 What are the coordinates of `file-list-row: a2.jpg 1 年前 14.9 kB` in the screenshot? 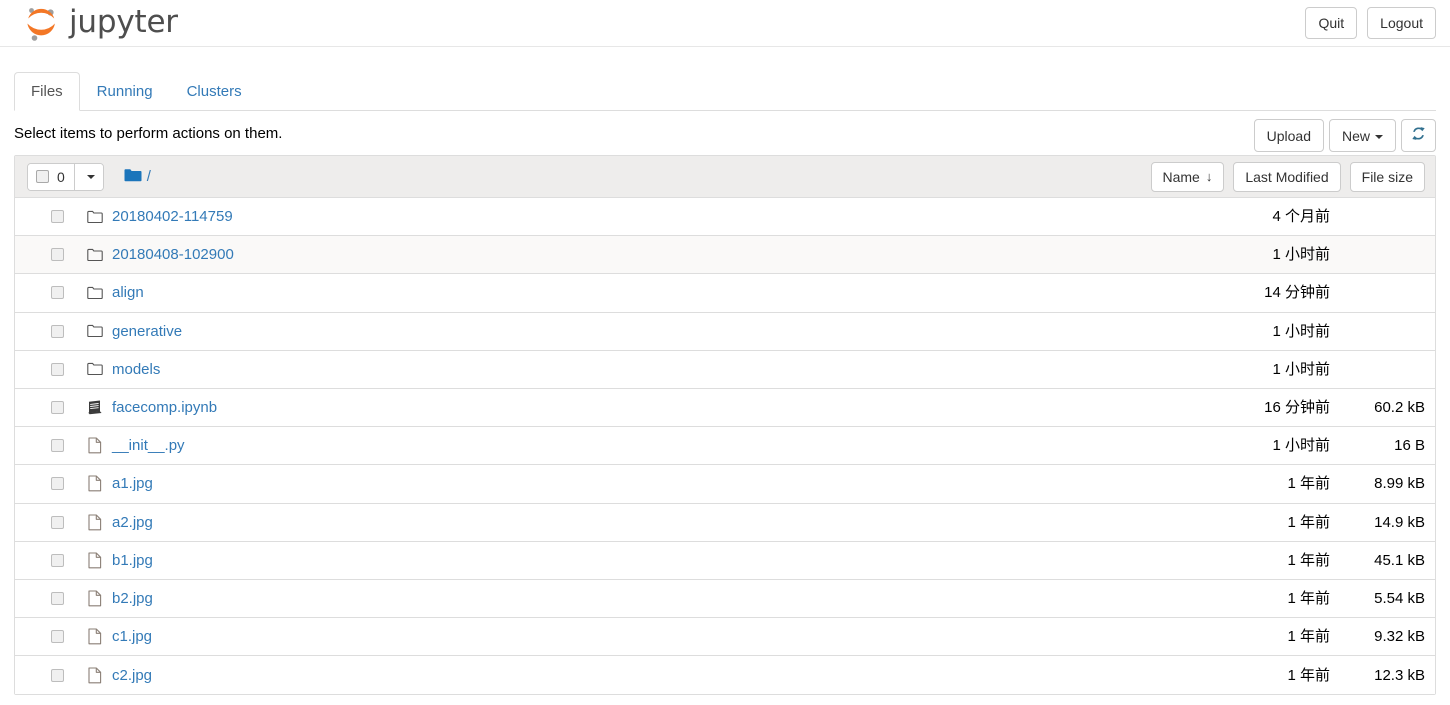 It's located at (725, 522).